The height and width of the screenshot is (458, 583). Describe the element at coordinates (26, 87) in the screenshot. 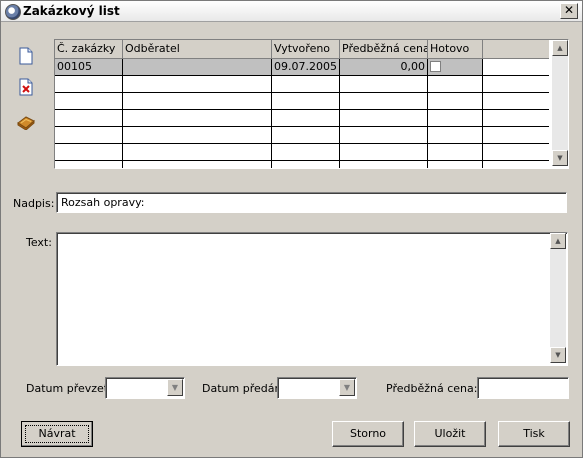

I see `delete-document-icon` at that location.